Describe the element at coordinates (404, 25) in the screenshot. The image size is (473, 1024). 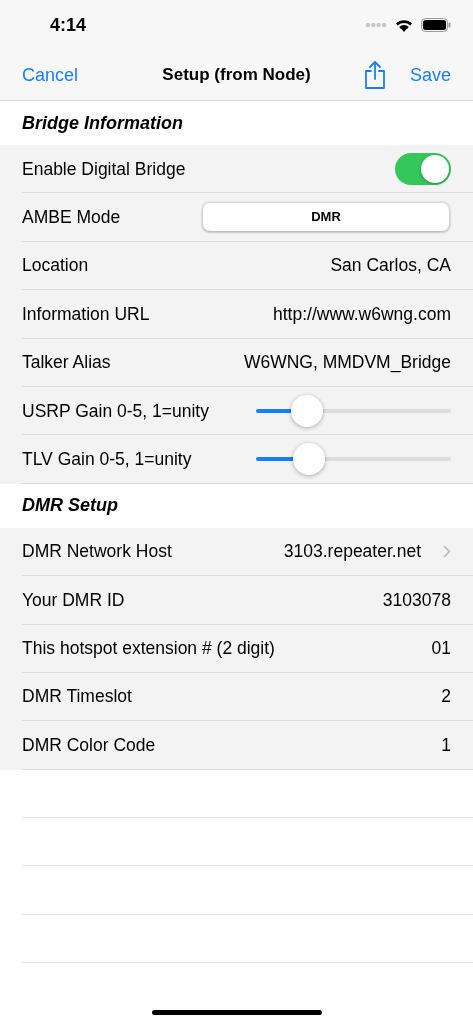
I see `wifi-icon` at that location.